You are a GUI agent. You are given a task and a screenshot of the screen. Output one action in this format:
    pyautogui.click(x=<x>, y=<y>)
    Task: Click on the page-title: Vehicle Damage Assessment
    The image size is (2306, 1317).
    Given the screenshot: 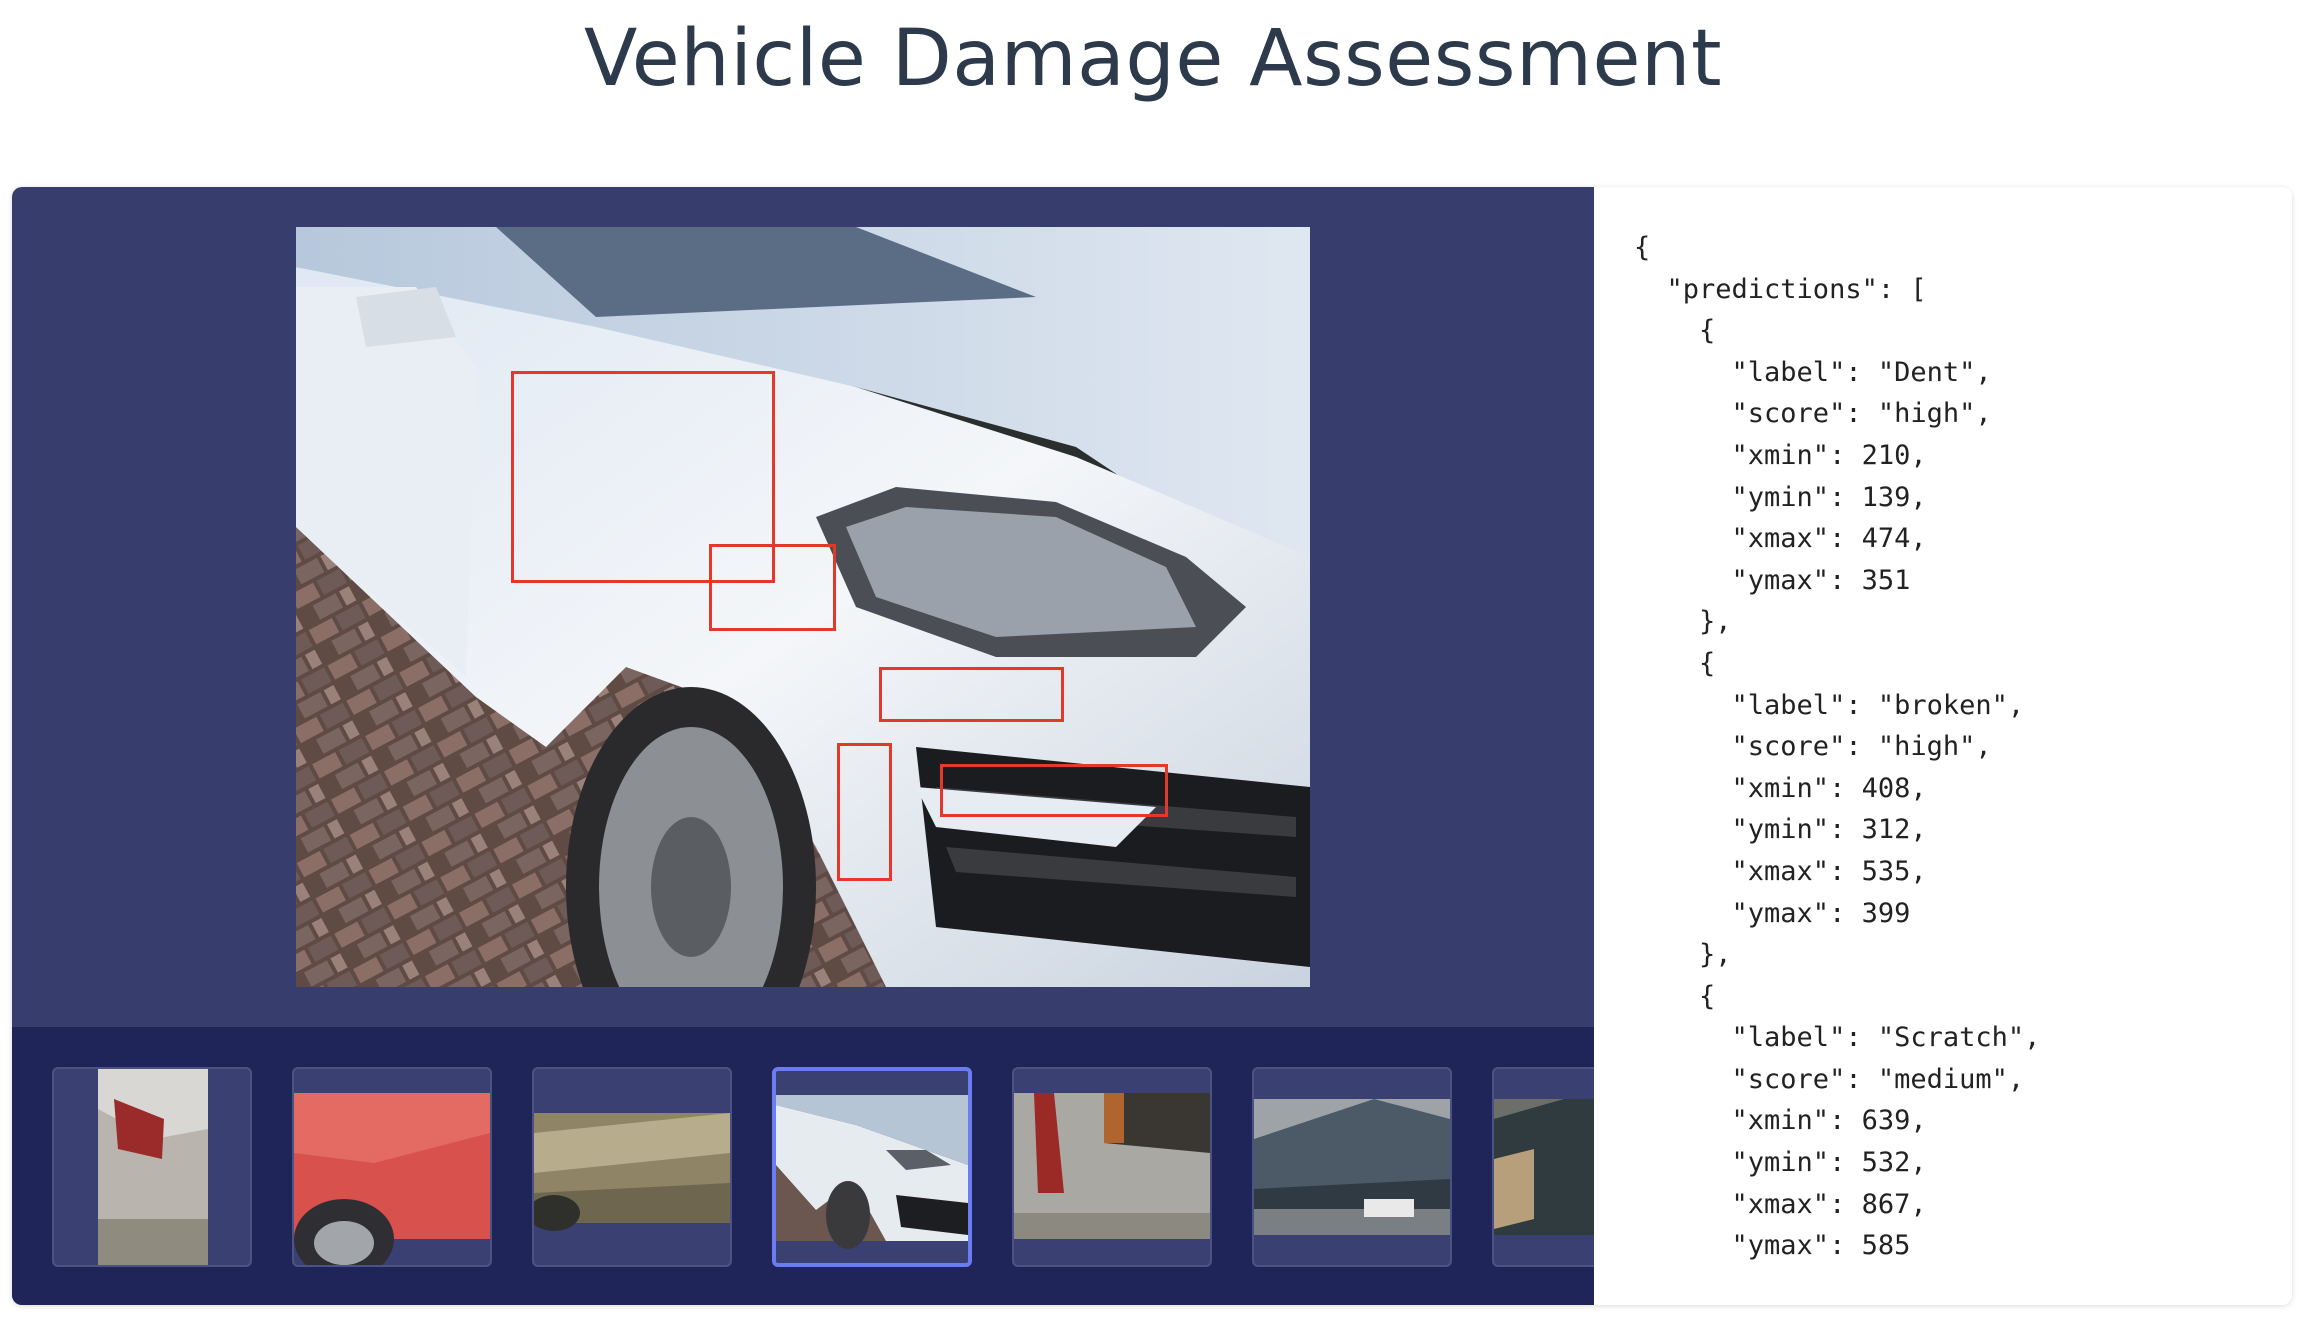 What is the action you would take?
    pyautogui.click(x=1153, y=59)
    